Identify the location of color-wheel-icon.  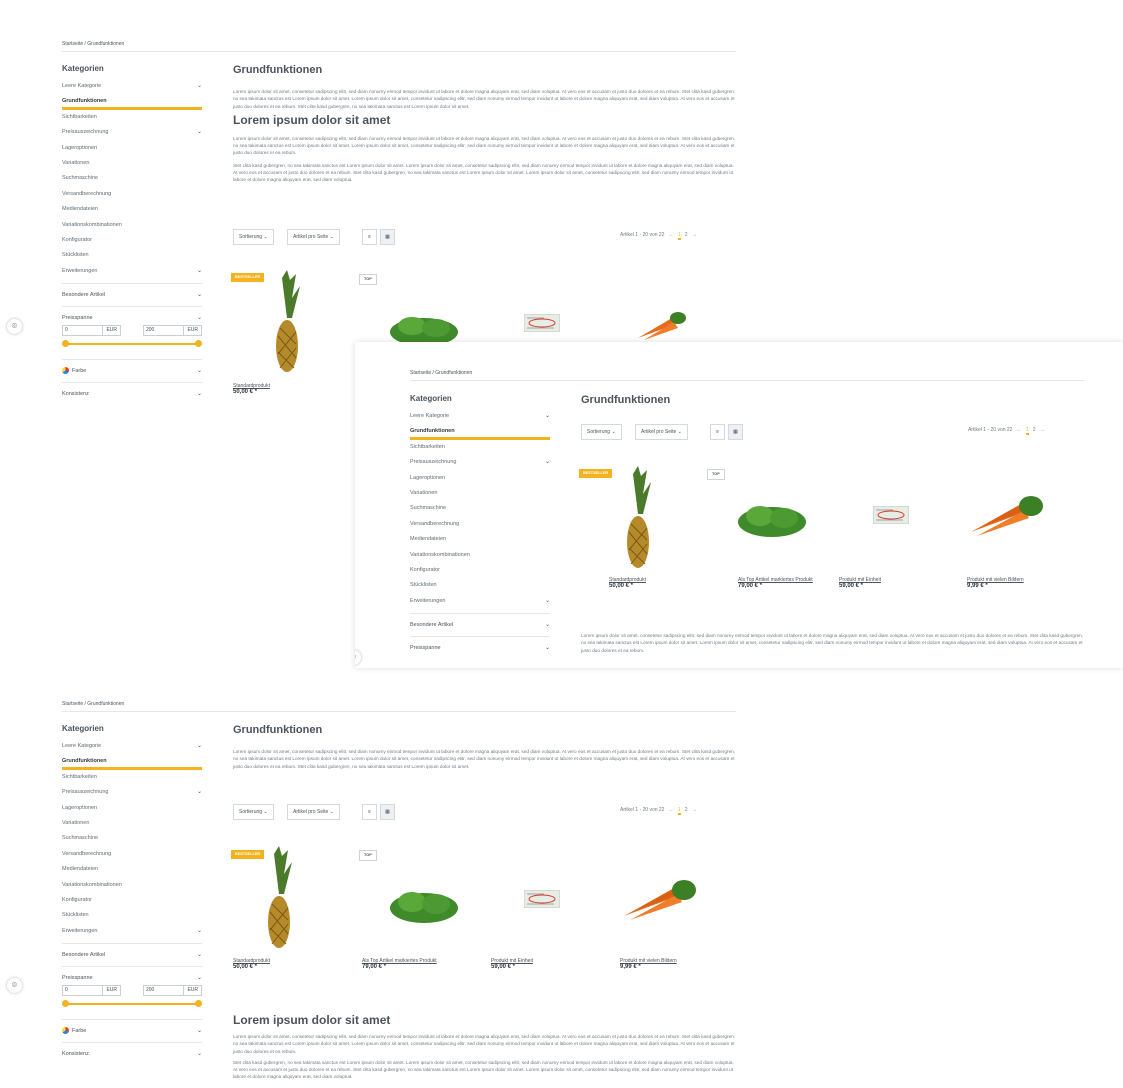
(65, 371).